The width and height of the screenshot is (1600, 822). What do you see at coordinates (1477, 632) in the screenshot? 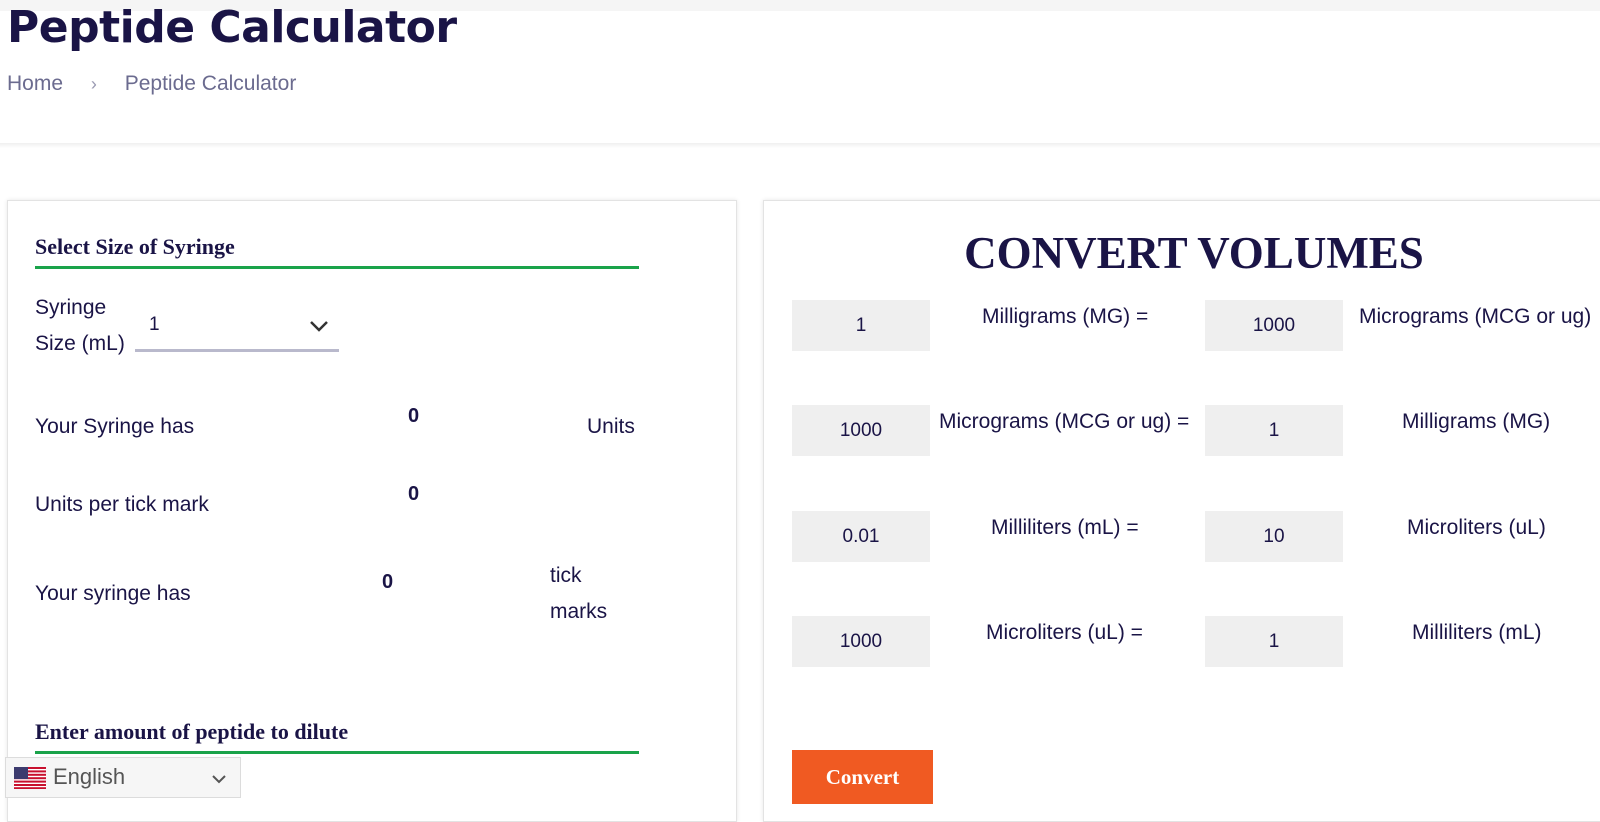
I see `convert-row4-to-unit: Milliliters (mL)` at bounding box center [1477, 632].